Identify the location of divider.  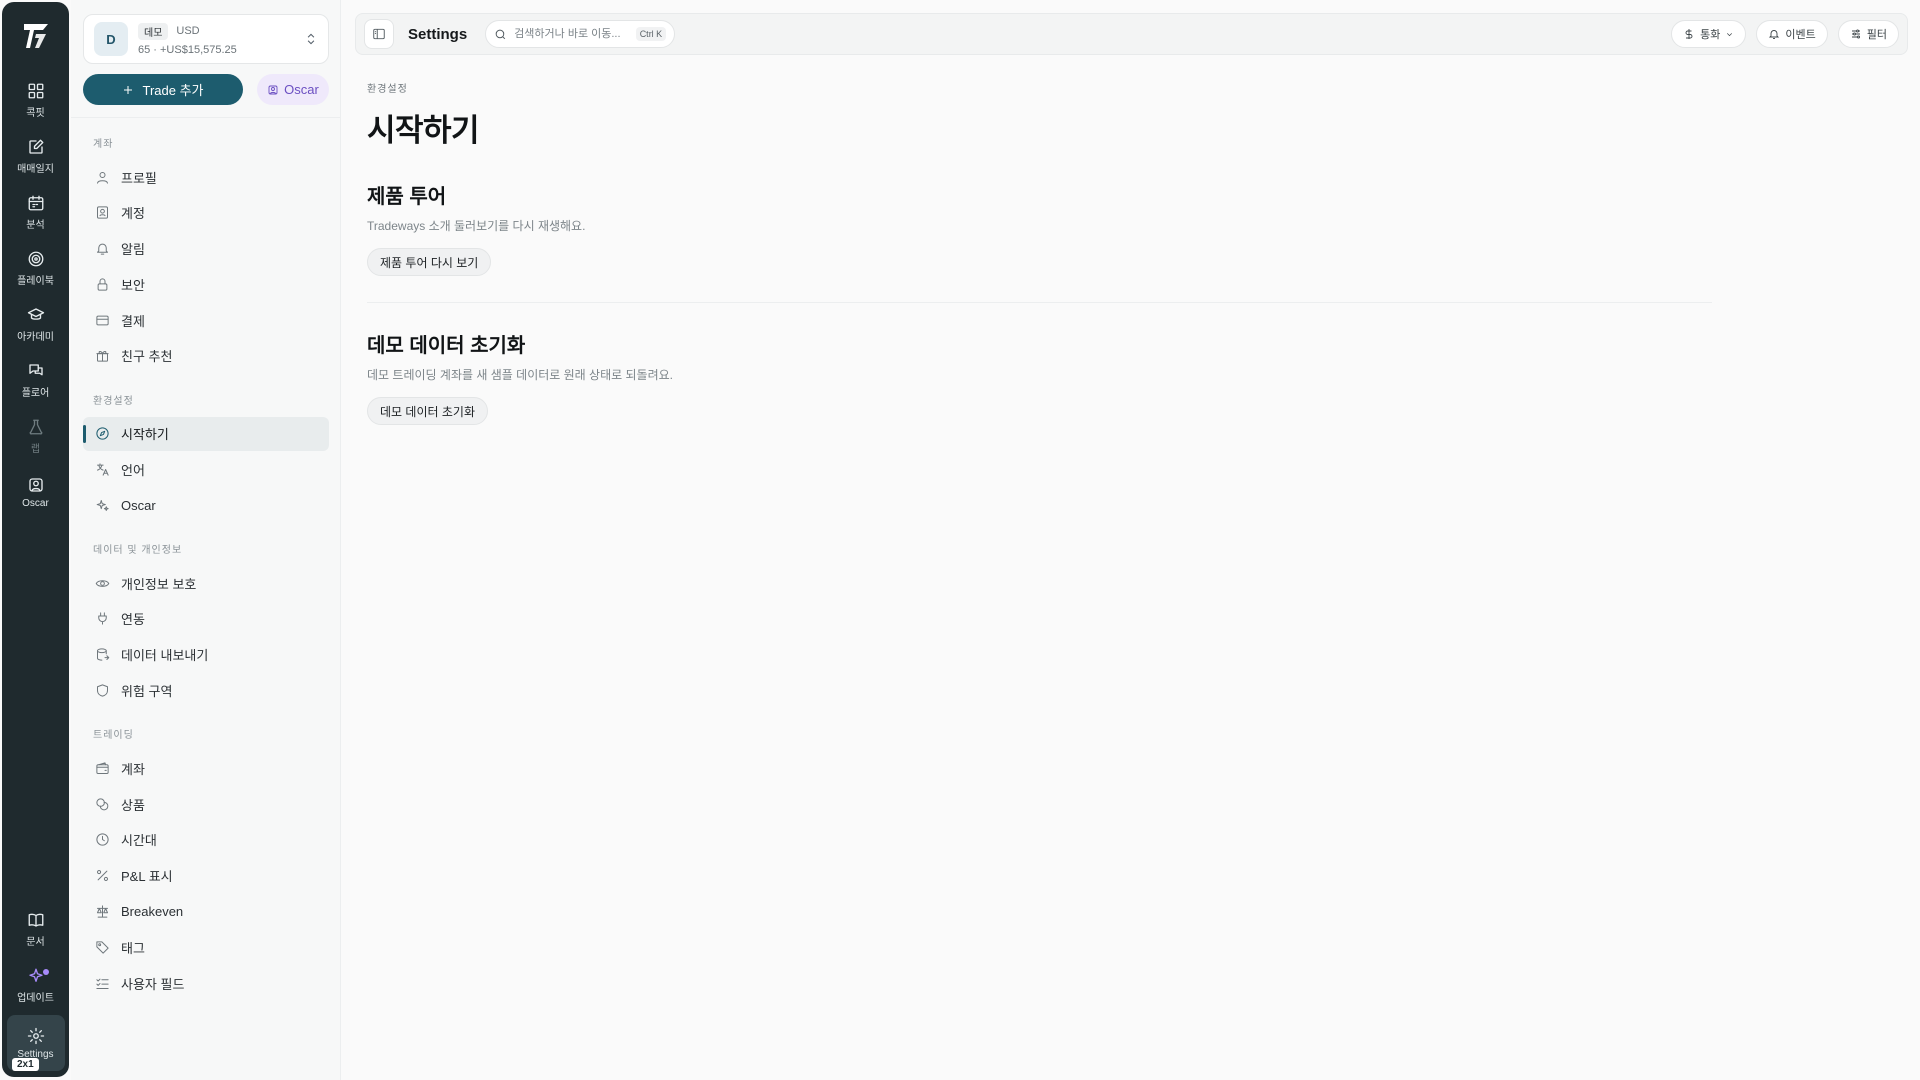
(206, 117).